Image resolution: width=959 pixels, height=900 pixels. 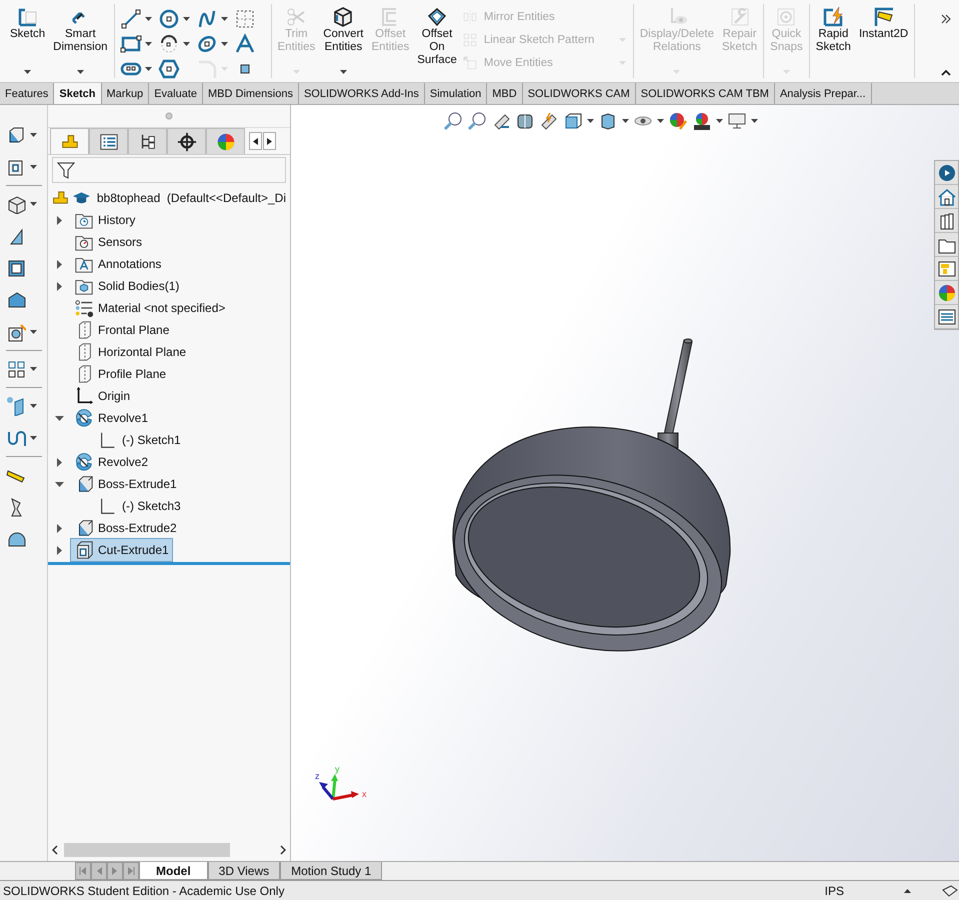 I want to click on command-tab: MBD Dimensions, so click(x=251, y=93).